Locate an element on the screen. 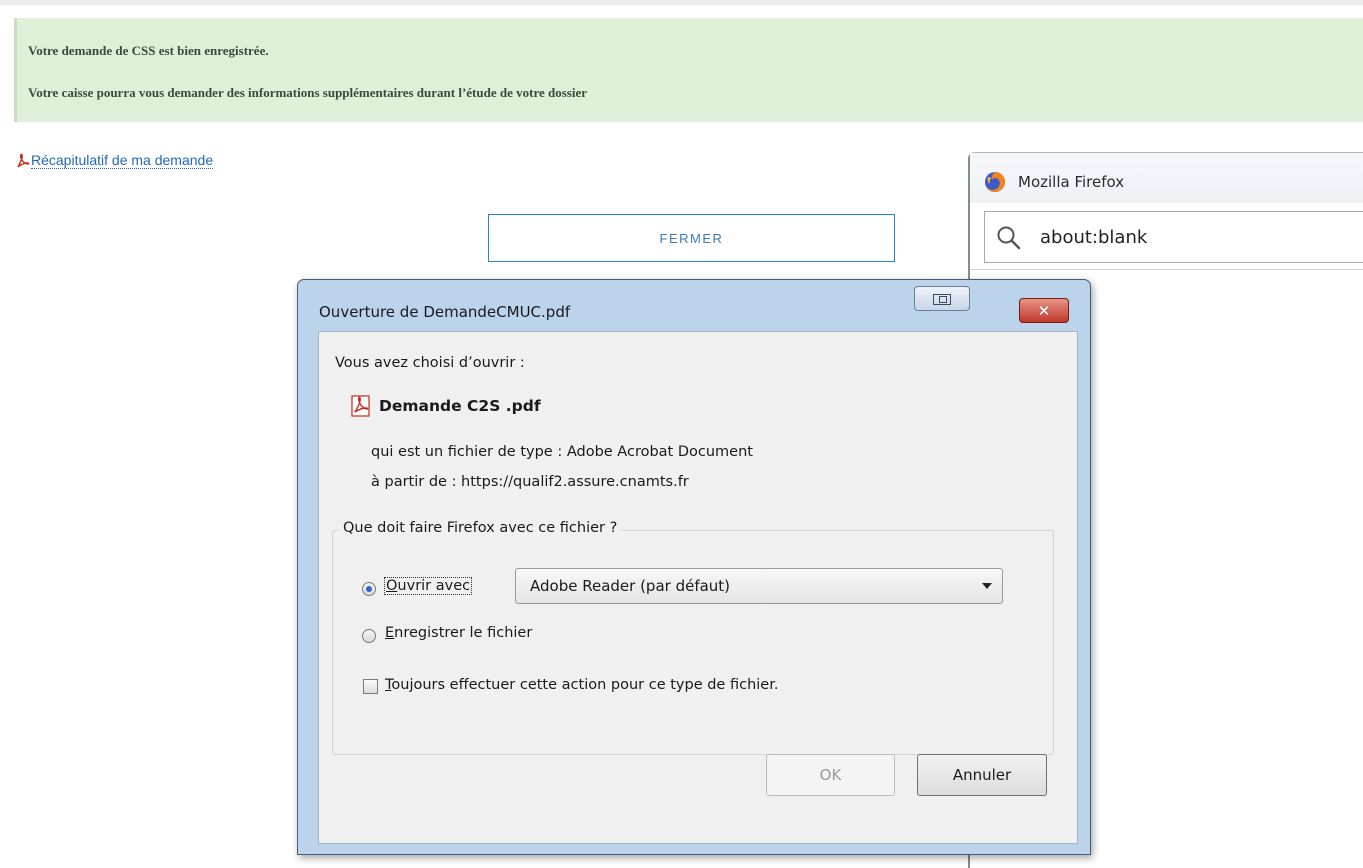 This screenshot has width=1363, height=868. url-bar: about:blank is located at coordinates (1173, 237).